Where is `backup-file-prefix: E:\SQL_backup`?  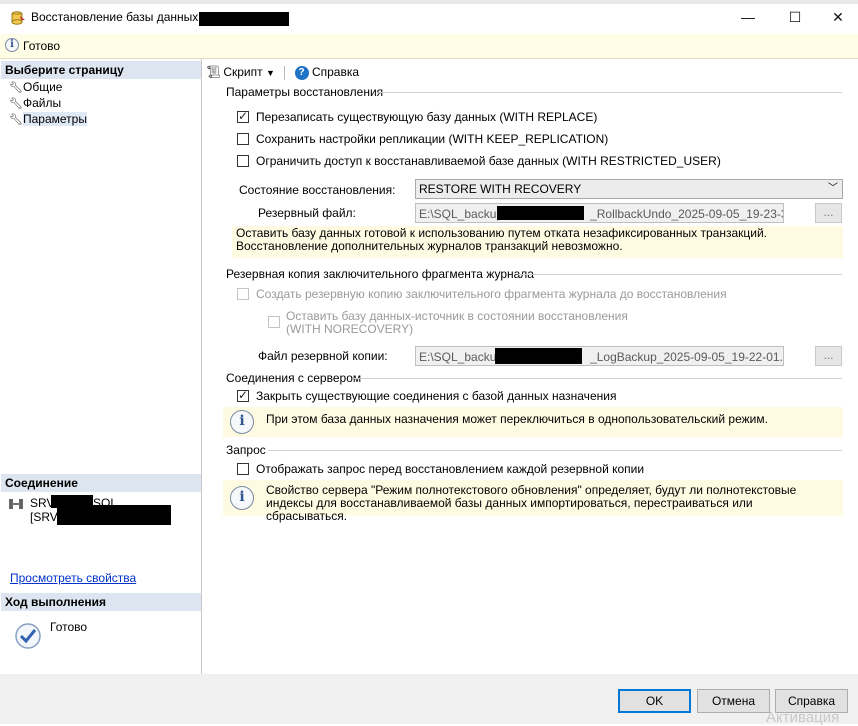 backup-file-prefix: E:\SQL_backup is located at coordinates (461, 214).